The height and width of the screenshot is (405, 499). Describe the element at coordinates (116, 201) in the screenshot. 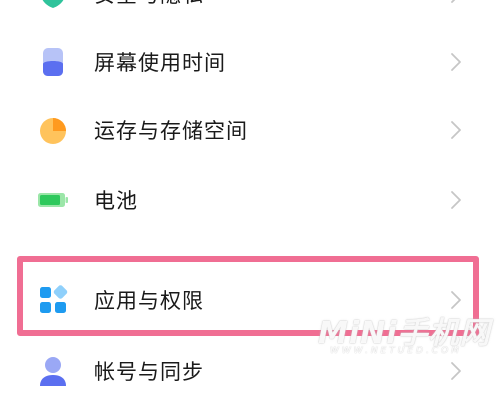

I see `settings-item-label: 电池` at that location.